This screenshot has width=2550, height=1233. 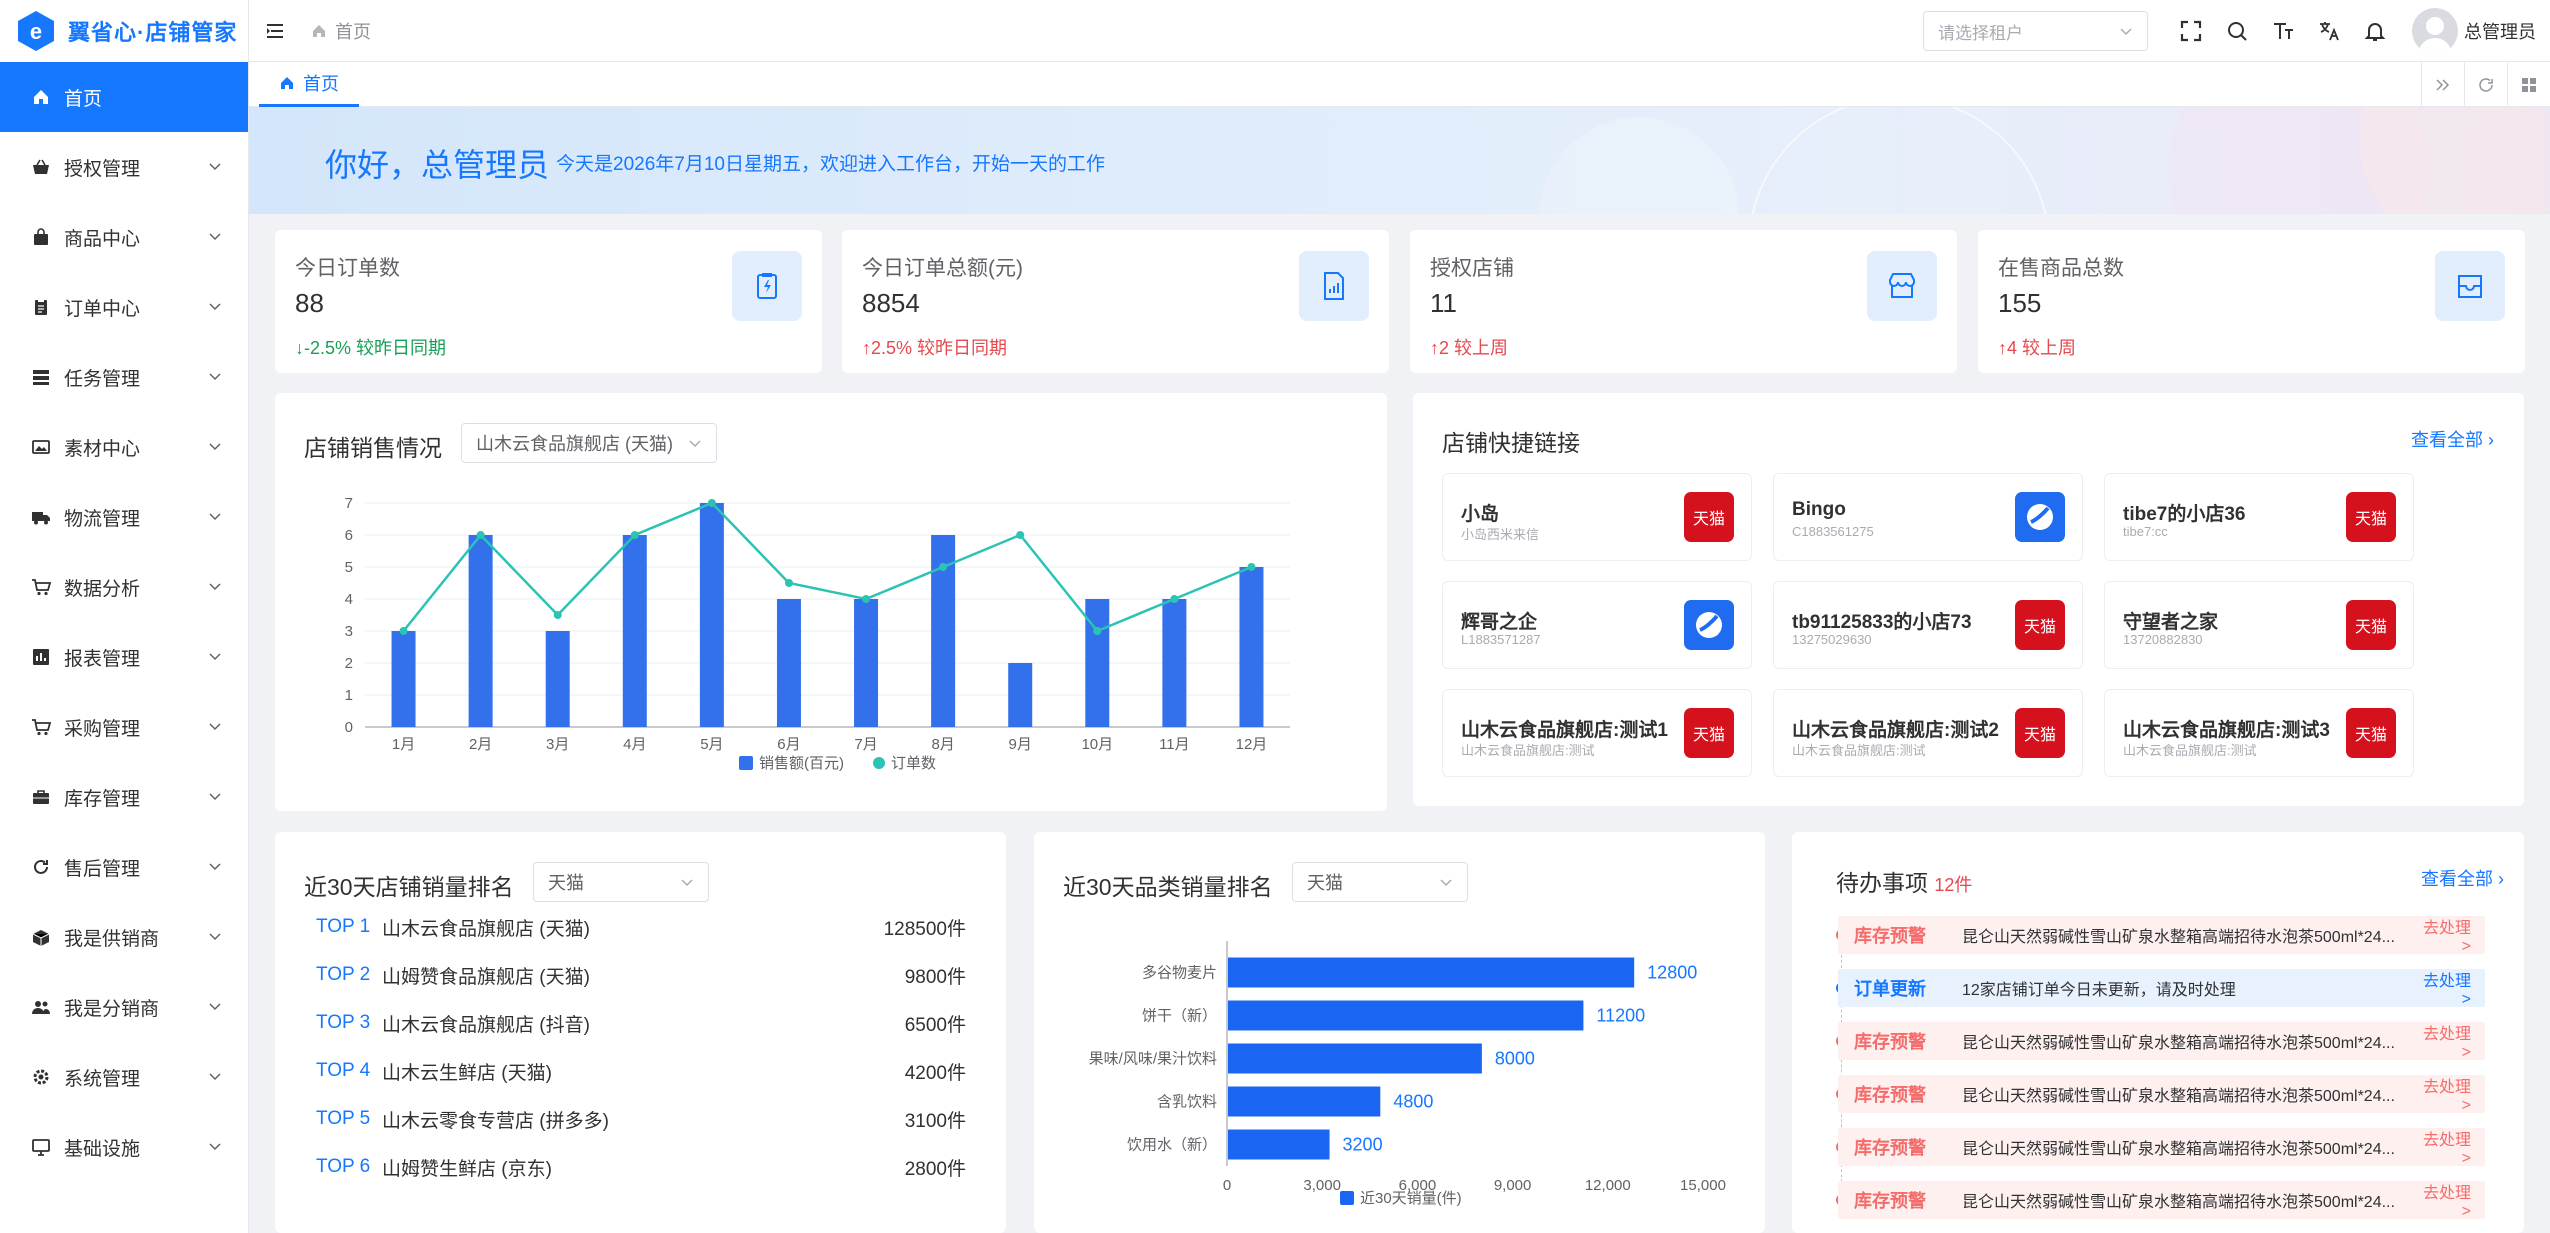 What do you see at coordinates (343, 1166) in the screenshot?
I see `rank-label: TOP 6` at bounding box center [343, 1166].